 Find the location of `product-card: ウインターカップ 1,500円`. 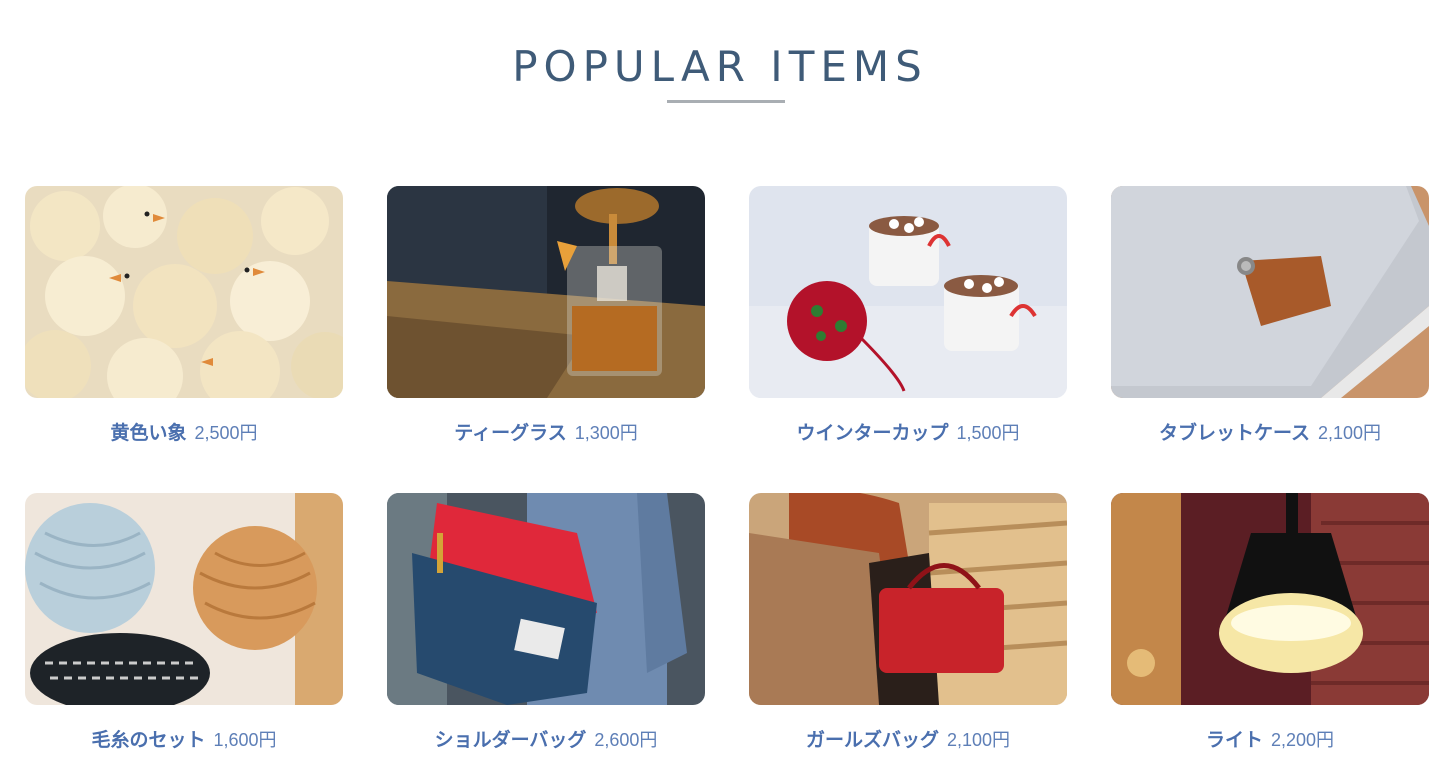

product-card: ウインターカップ 1,500円 is located at coordinates (908, 315).